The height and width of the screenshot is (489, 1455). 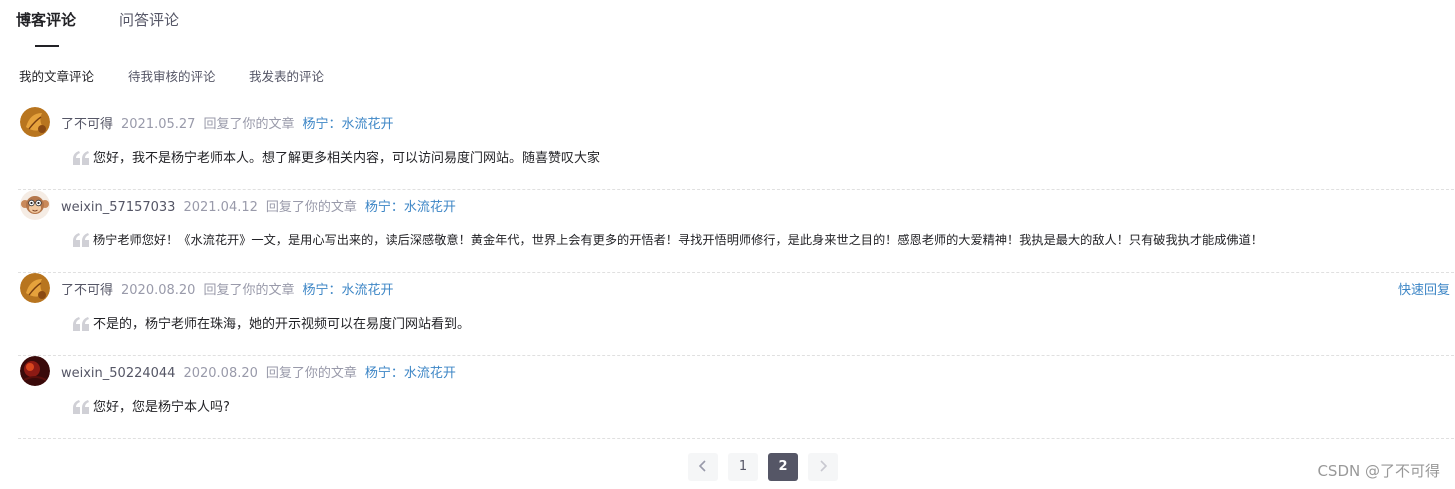 I want to click on comment-username: weixin_57157033, so click(x=118, y=207).